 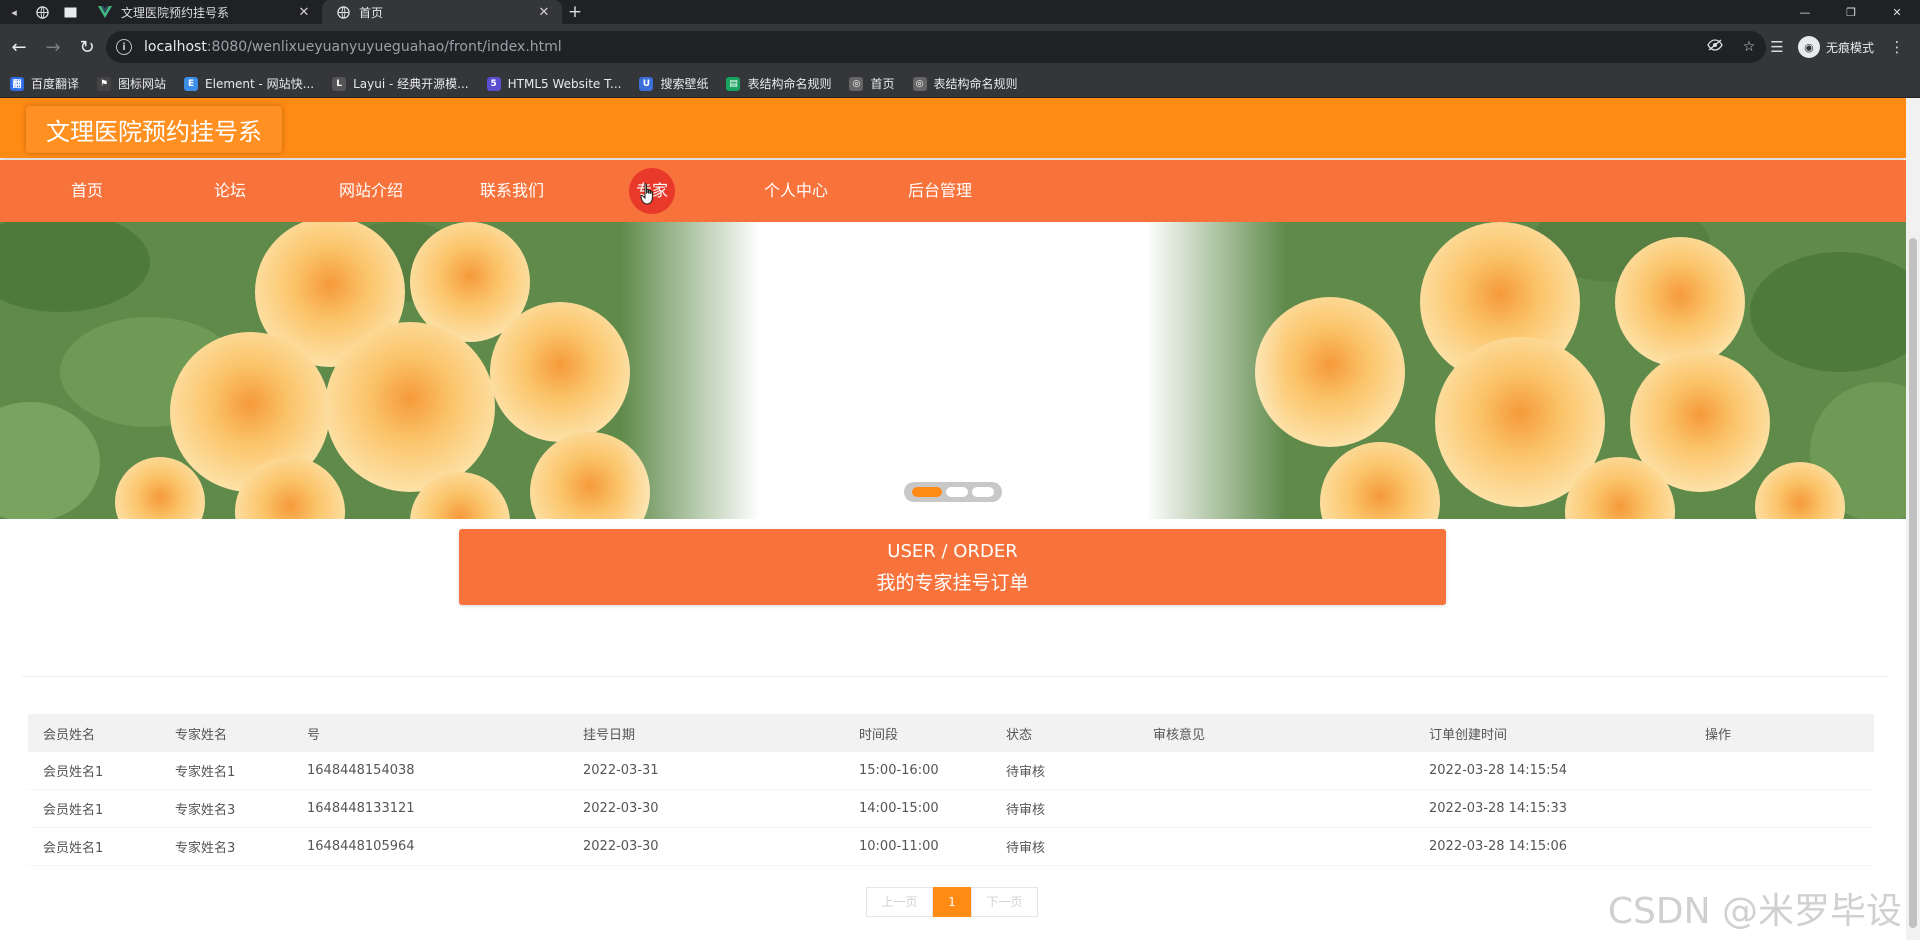 What do you see at coordinates (952, 567) in the screenshot?
I see `section-title: USER / ORDER 我的专家挂号订单` at bounding box center [952, 567].